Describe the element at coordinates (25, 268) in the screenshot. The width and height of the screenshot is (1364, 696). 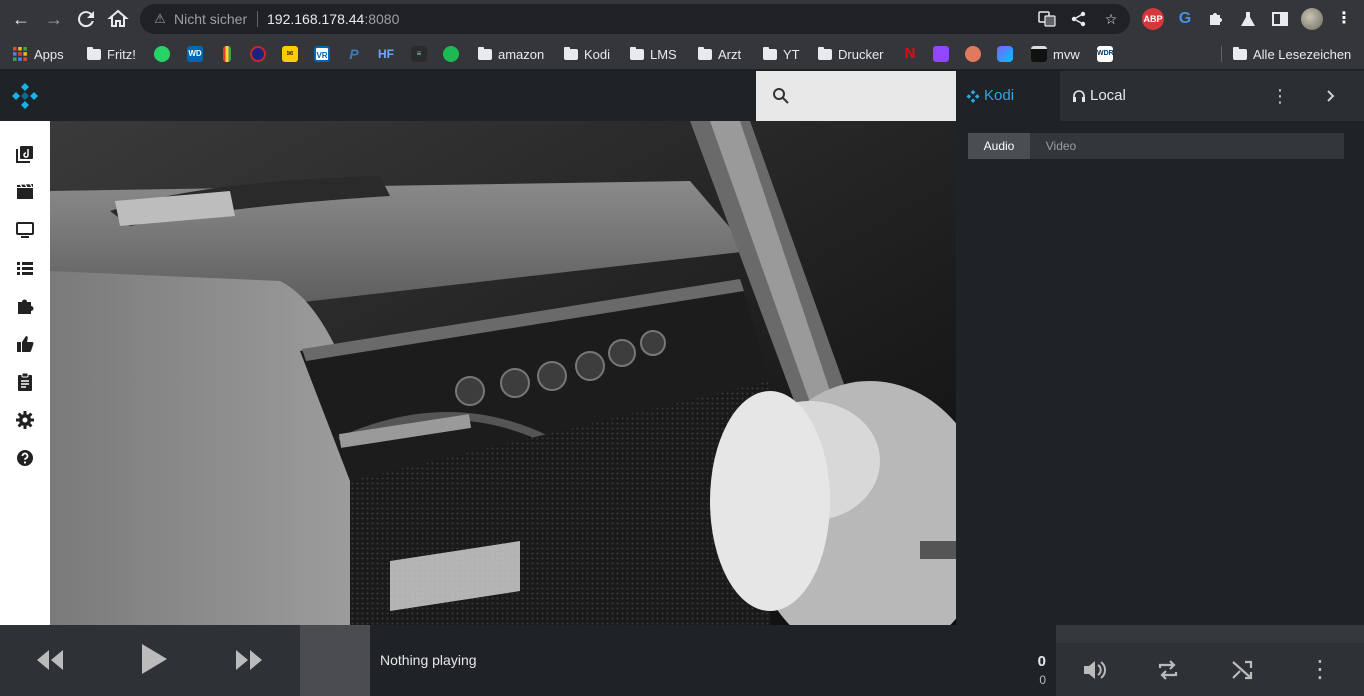
I see `playlist-icon` at that location.